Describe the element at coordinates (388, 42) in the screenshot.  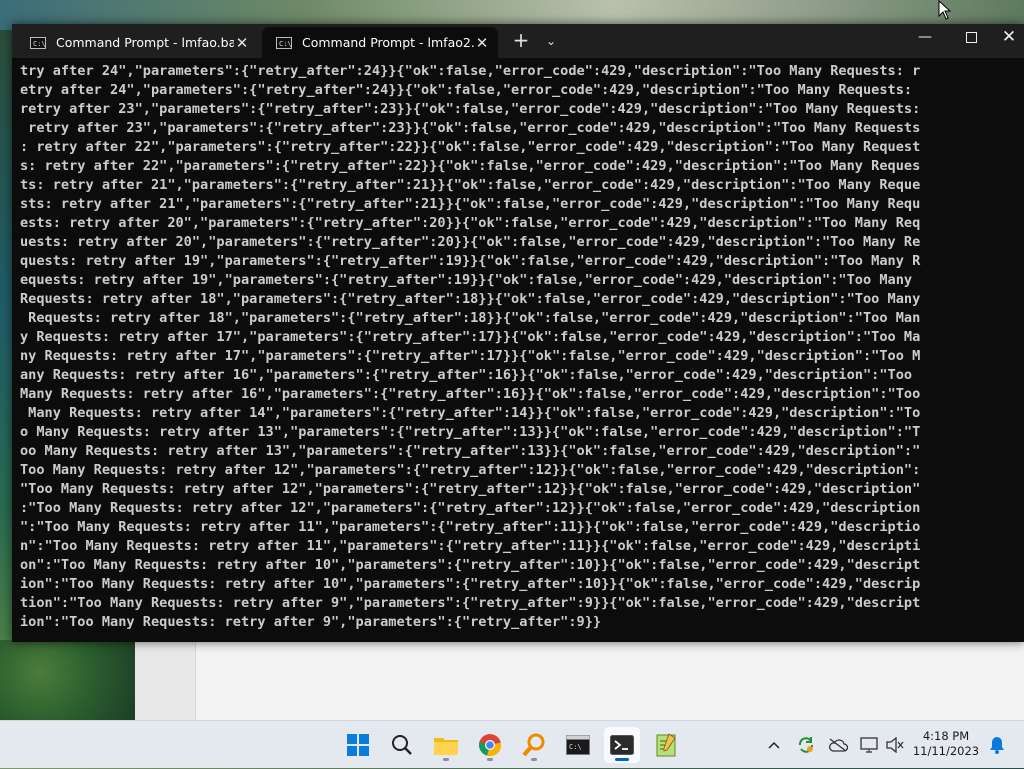
I see `tab-label: Command Prompt - lmfao2.bat` at that location.